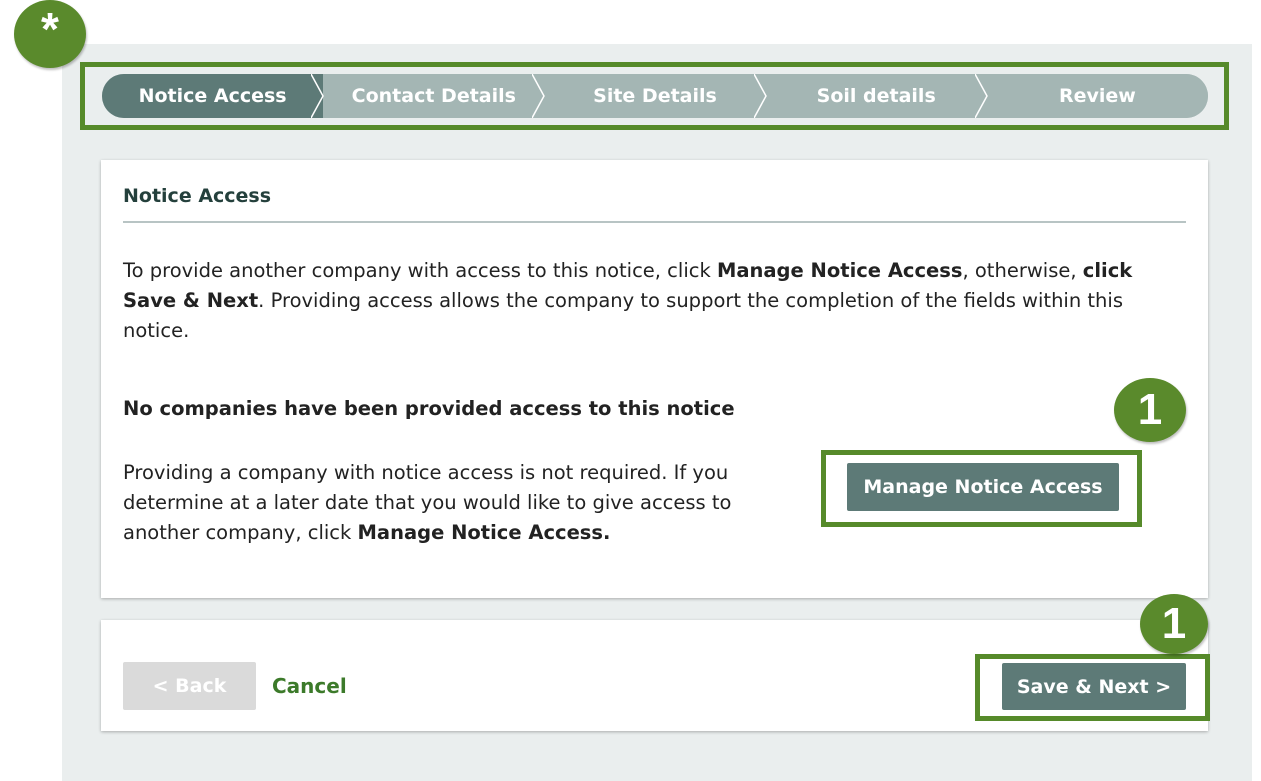 The width and height of the screenshot is (1261, 781). What do you see at coordinates (1092, 687) in the screenshot?
I see `highlight-box-save` at bounding box center [1092, 687].